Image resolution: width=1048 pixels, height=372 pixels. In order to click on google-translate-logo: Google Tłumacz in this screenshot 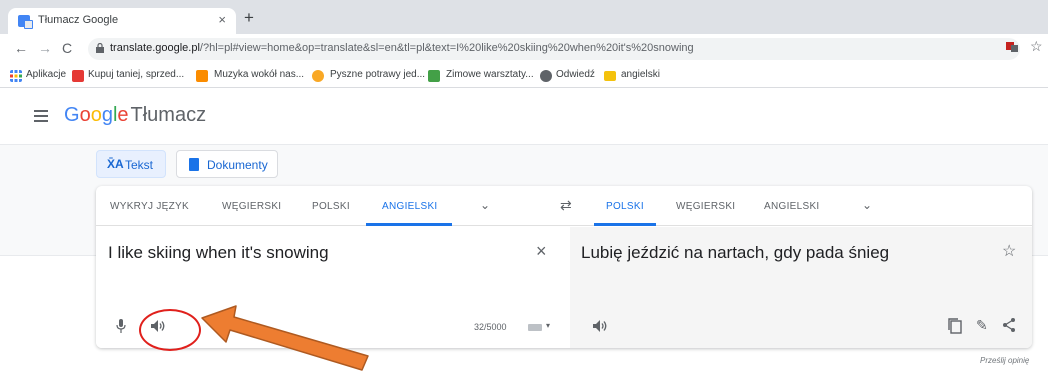, I will do `click(135, 115)`.